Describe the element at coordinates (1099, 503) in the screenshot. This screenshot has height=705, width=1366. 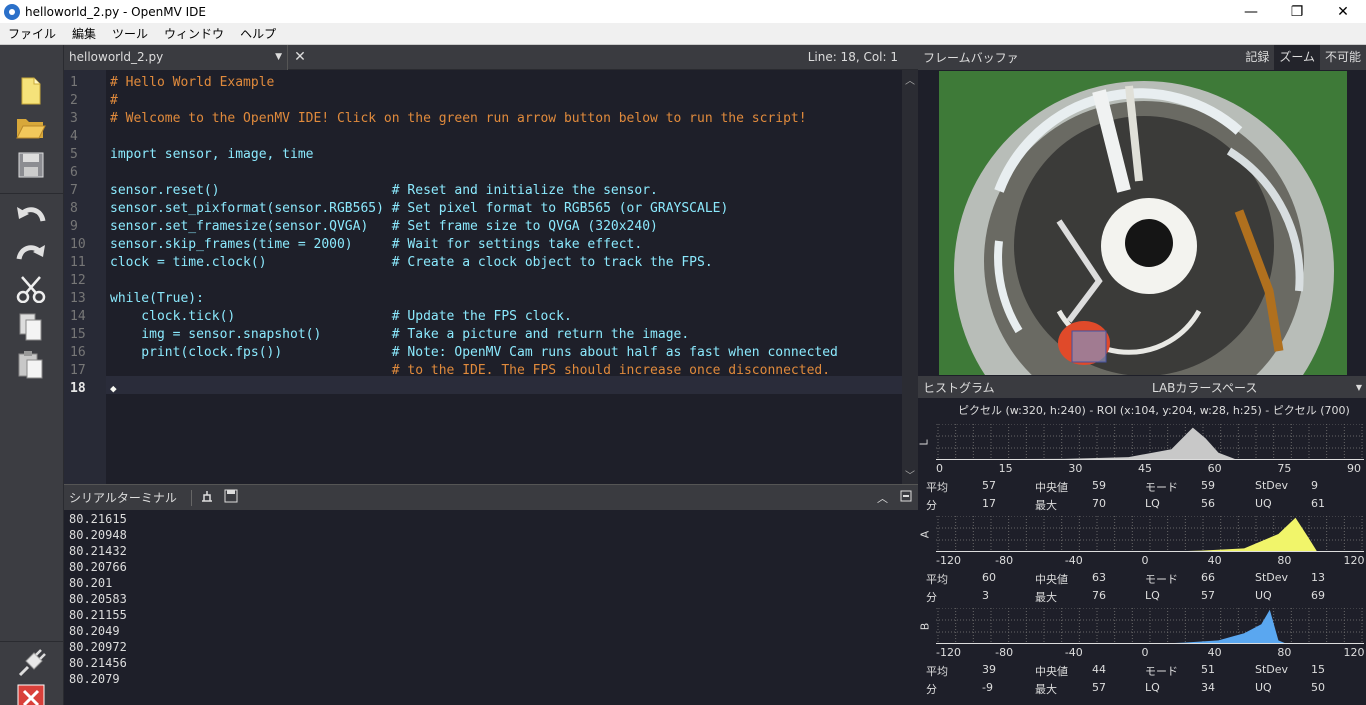
I see `stat-max: 70` at that location.